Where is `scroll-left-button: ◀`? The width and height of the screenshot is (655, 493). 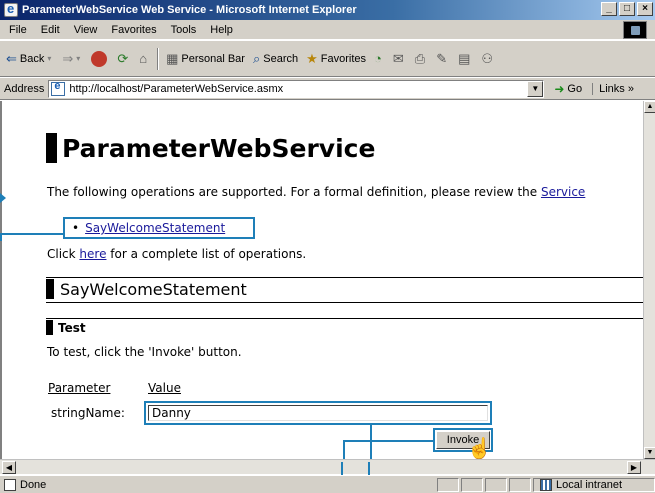
scroll-left-button: ◀ is located at coordinates (9, 467).